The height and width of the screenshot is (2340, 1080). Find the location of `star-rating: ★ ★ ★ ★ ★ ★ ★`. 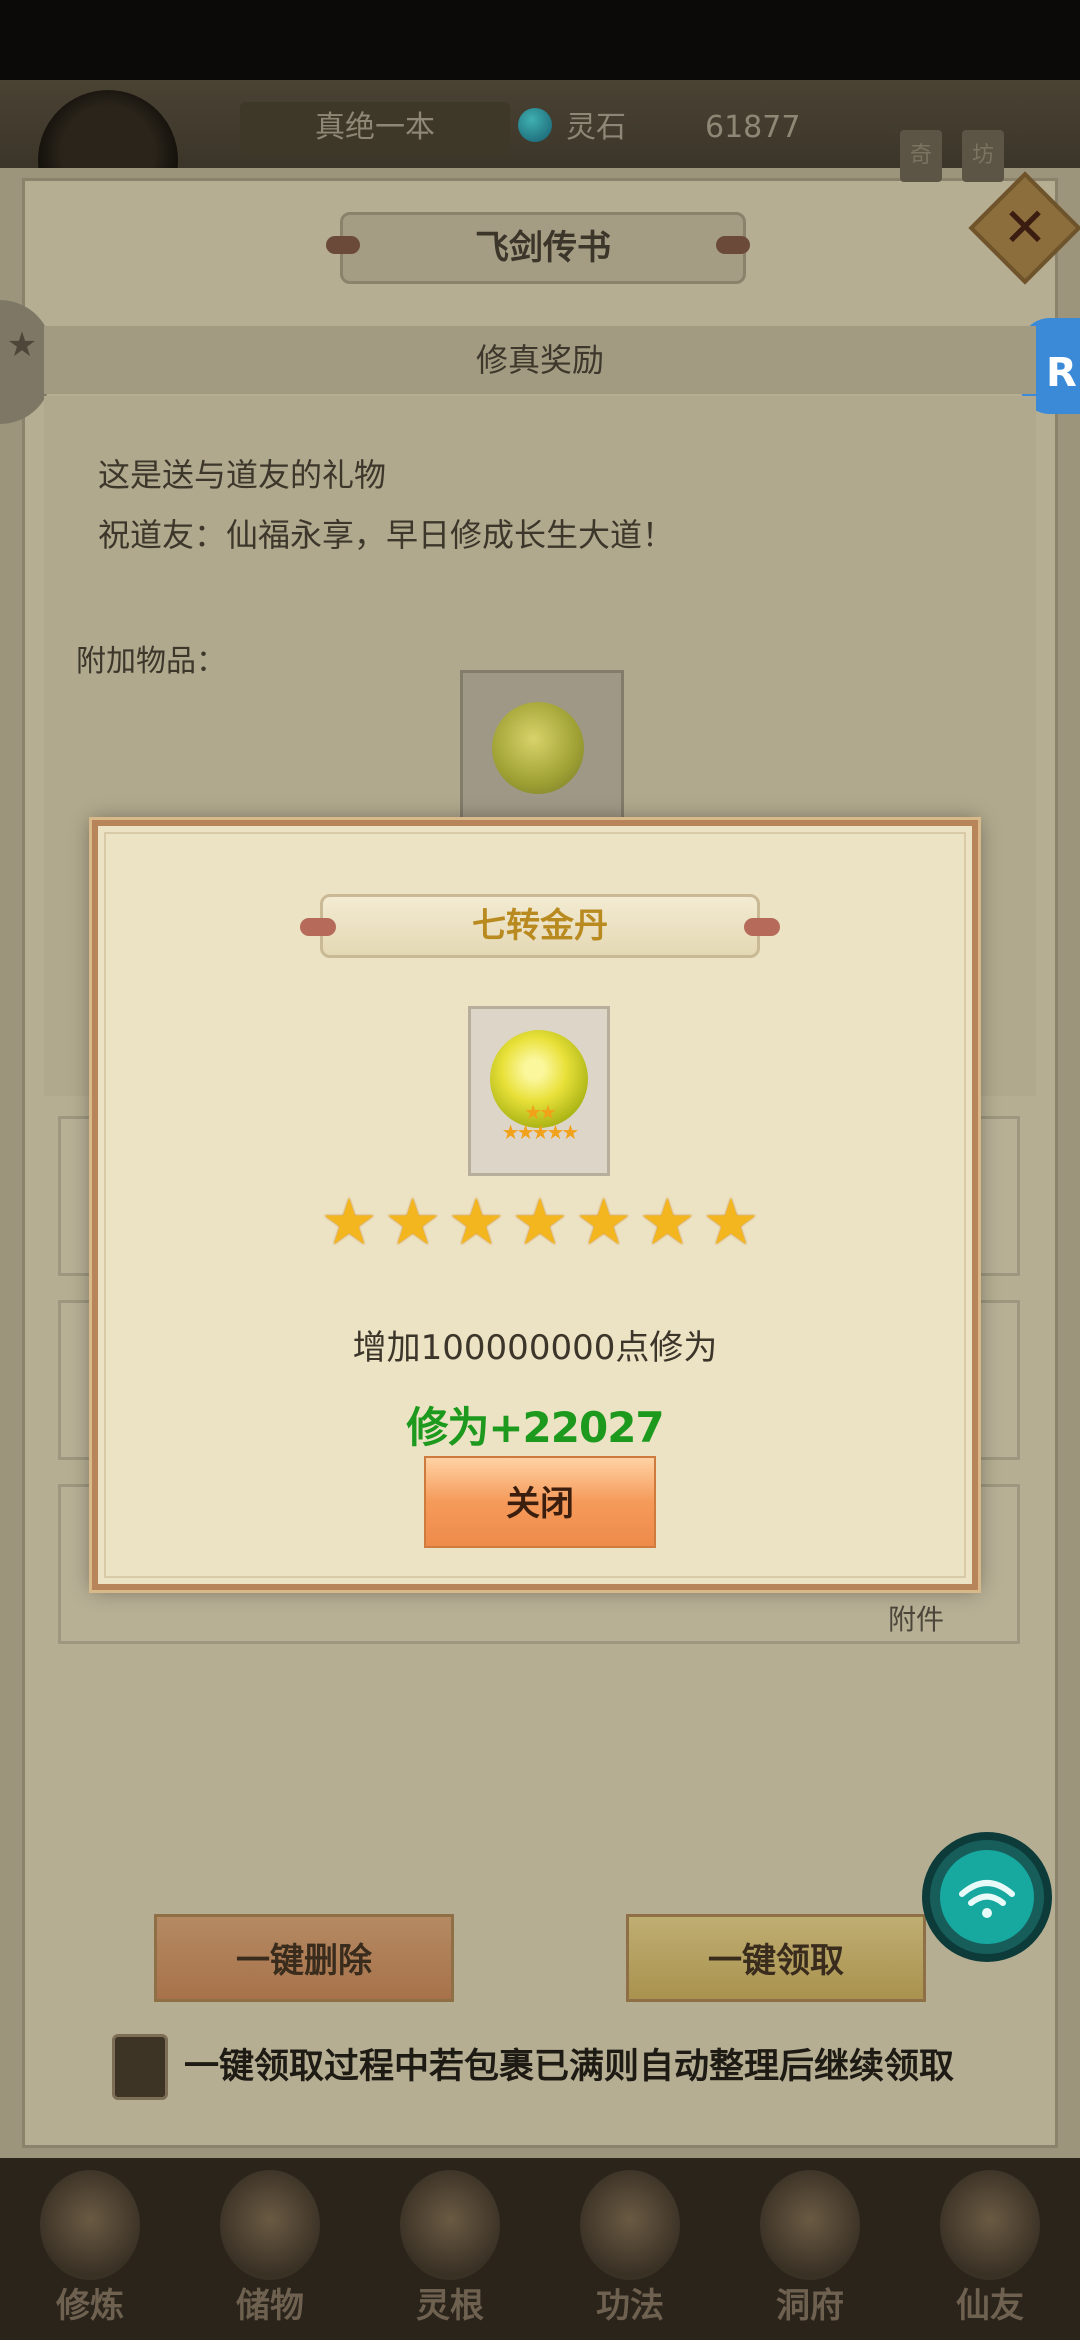

star-rating: ★ ★ ★ ★ ★ ★ ★ is located at coordinates (540, 1223).